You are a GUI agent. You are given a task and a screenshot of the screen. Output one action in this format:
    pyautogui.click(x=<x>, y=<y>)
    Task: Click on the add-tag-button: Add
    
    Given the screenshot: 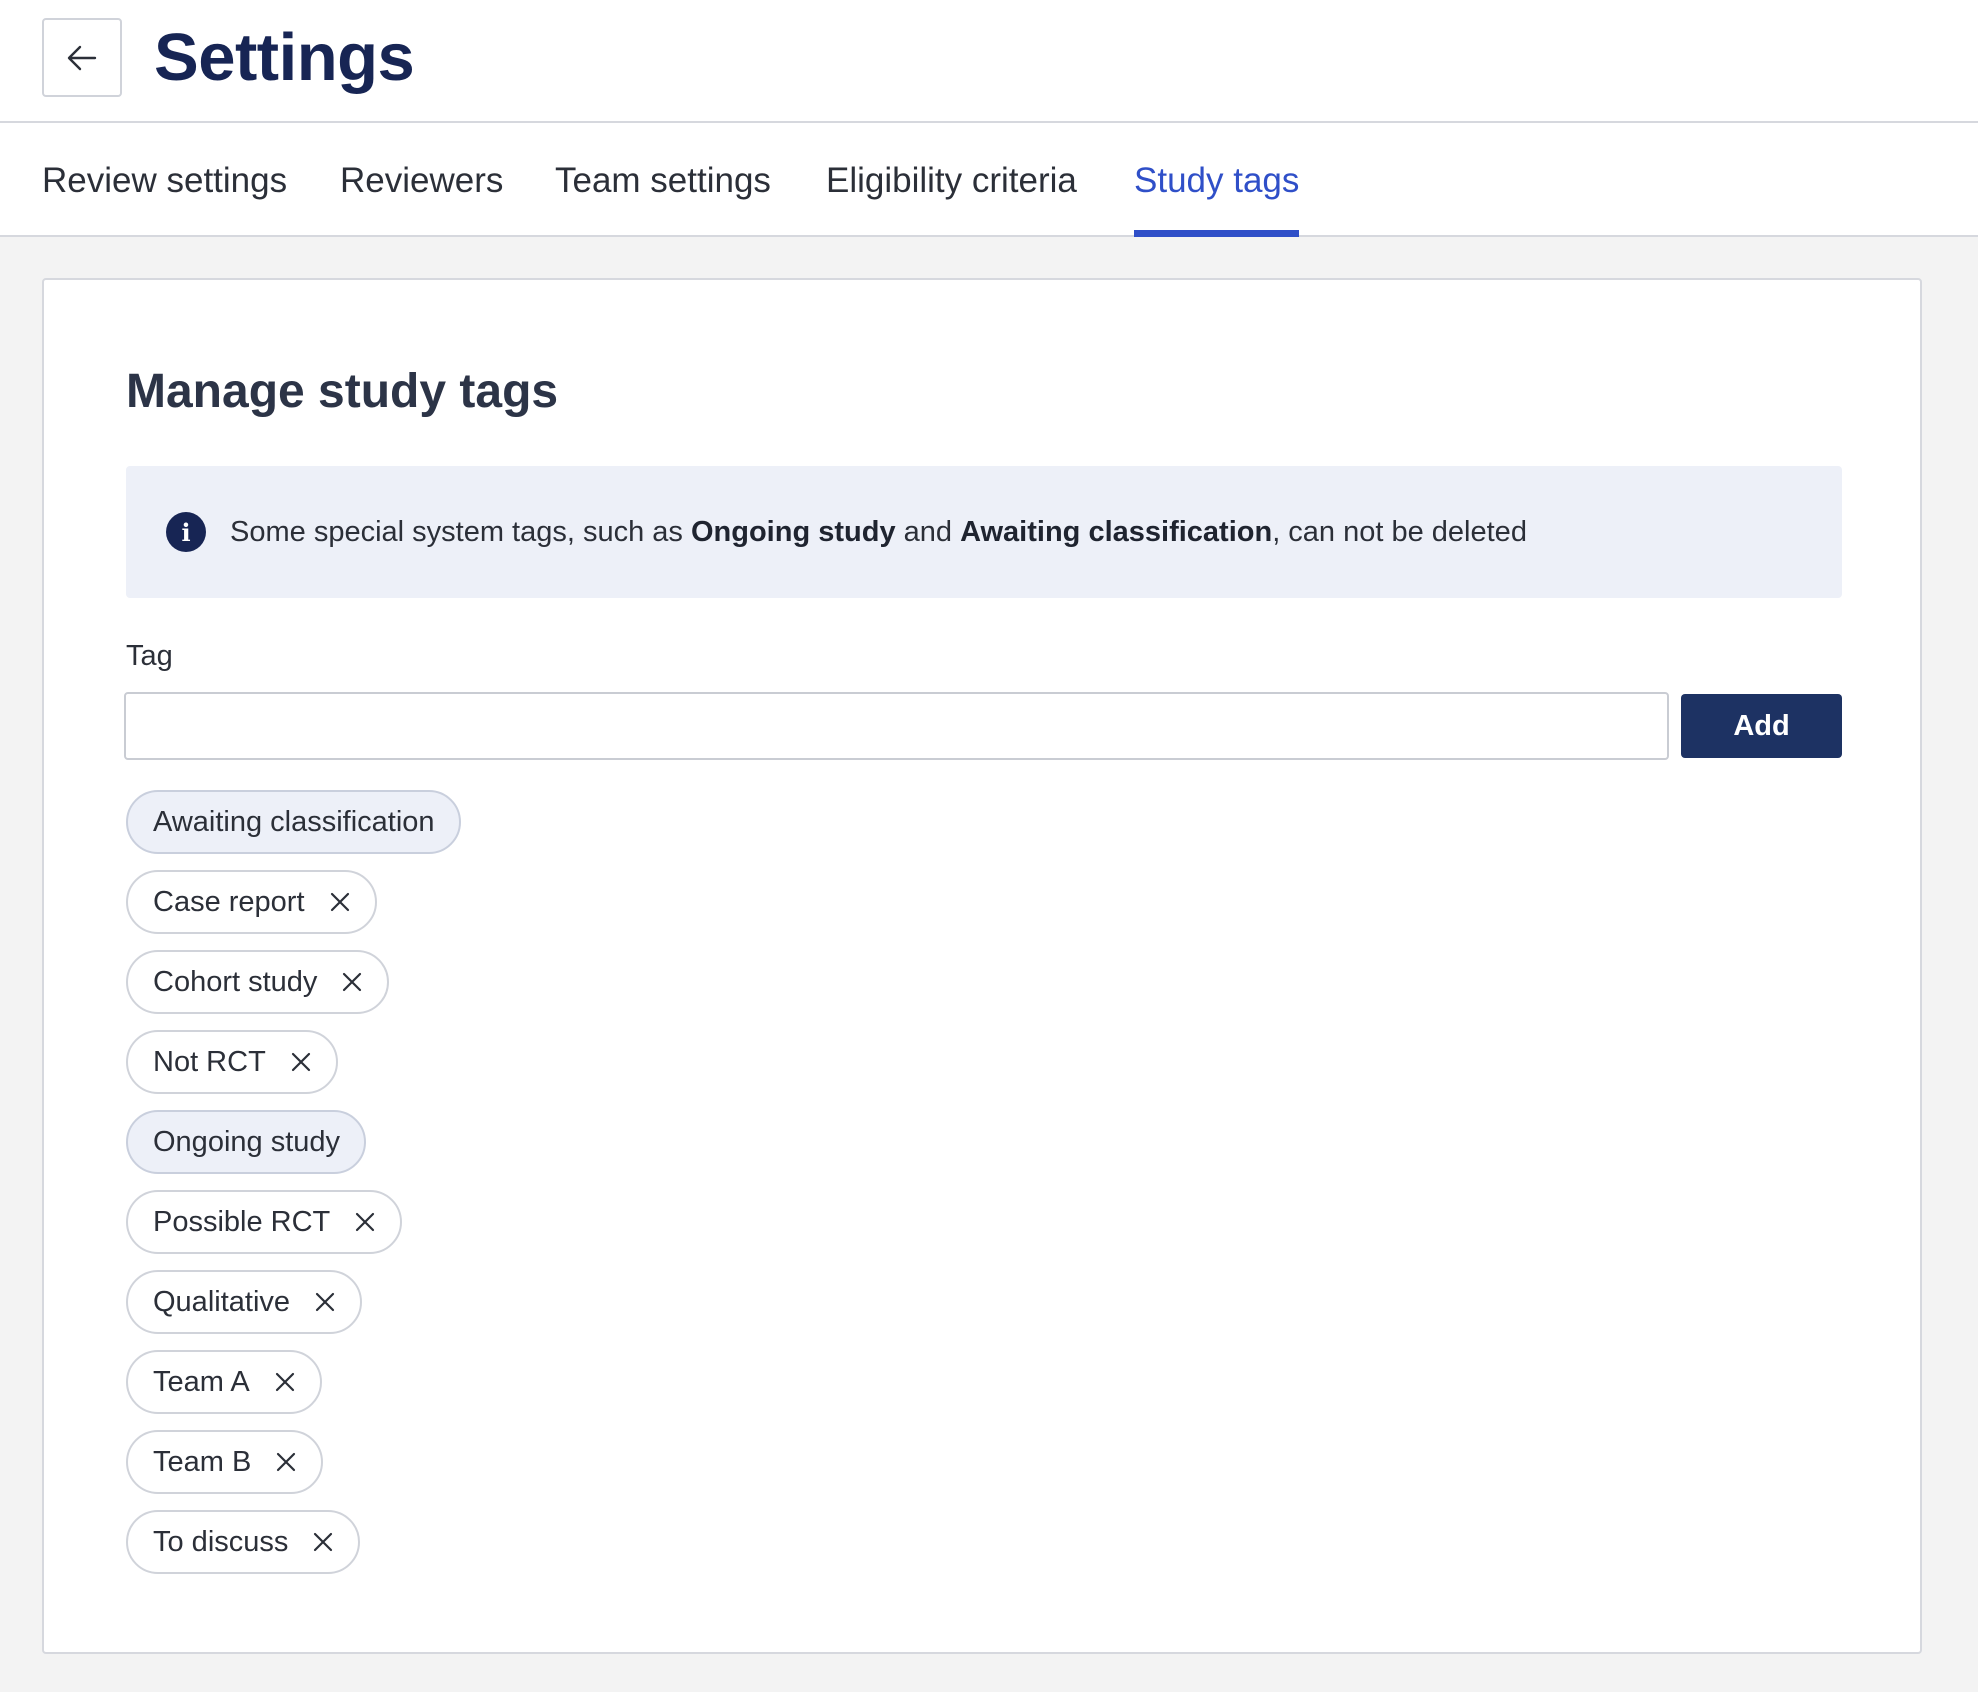 What is the action you would take?
    pyautogui.click(x=1761, y=726)
    